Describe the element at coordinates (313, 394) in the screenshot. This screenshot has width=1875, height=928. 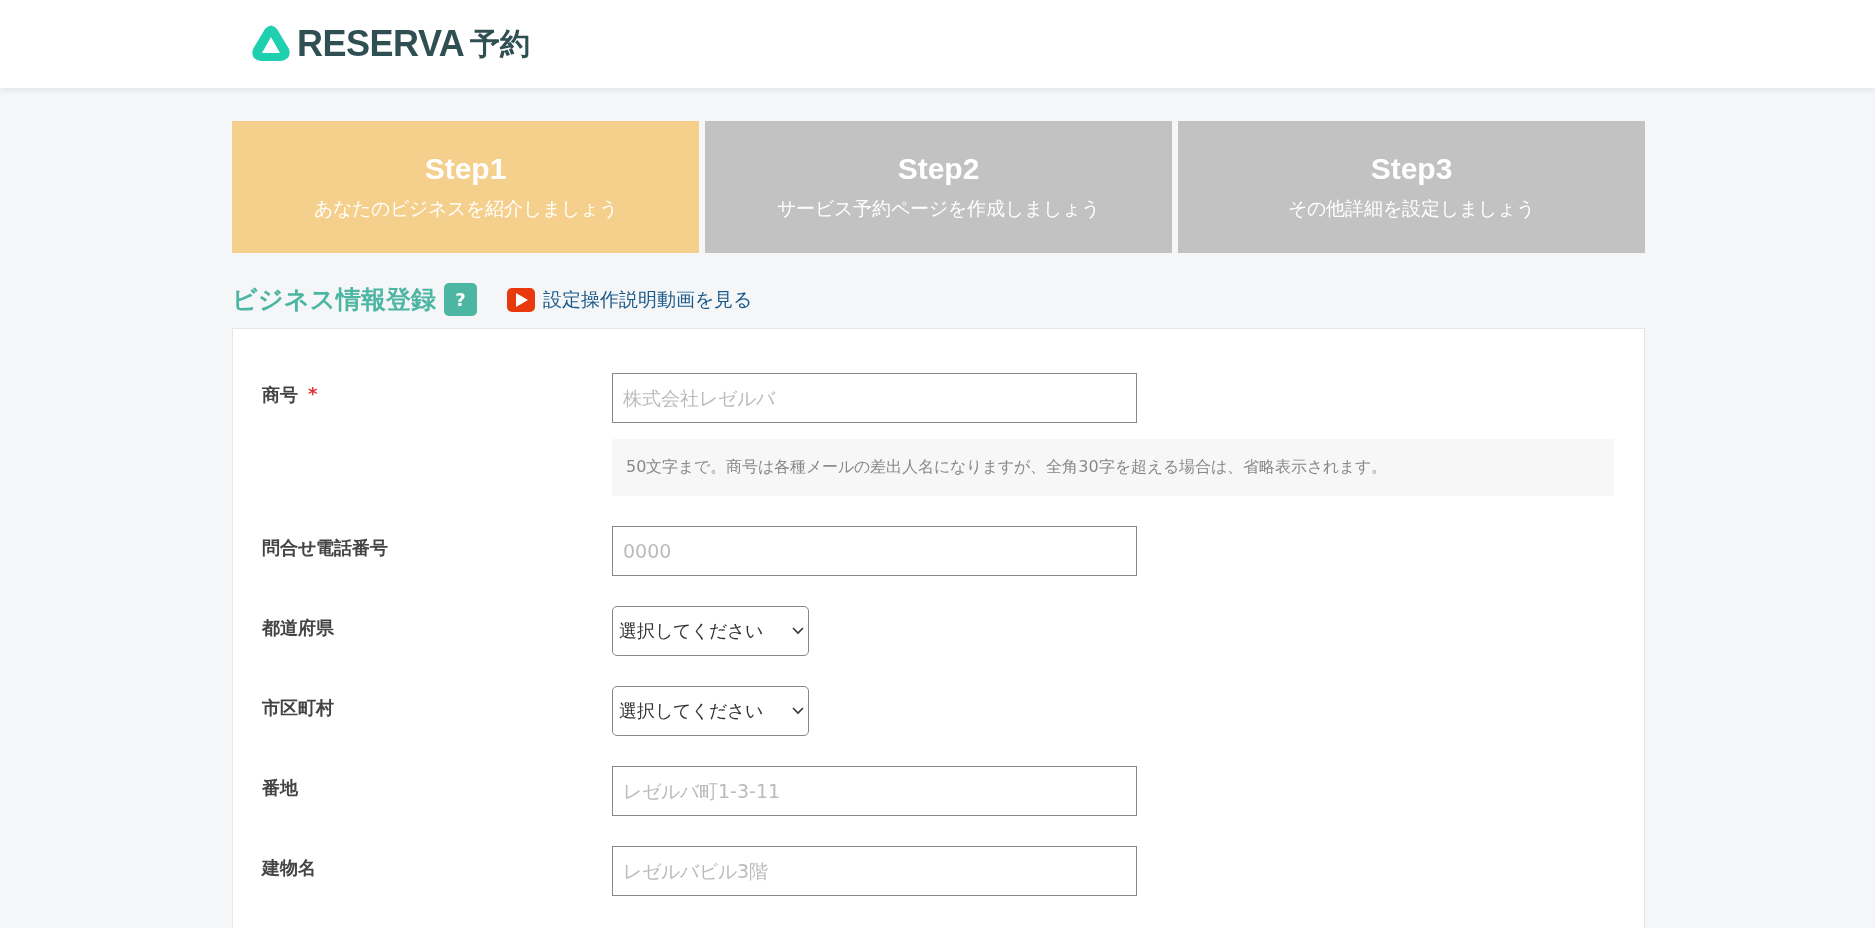
I see `required-mark: *` at that location.